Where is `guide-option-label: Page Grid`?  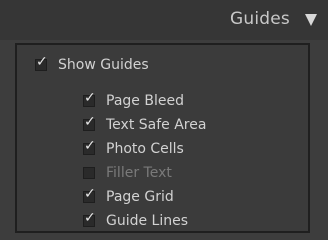
guide-option-label: Page Grid is located at coordinates (140, 197).